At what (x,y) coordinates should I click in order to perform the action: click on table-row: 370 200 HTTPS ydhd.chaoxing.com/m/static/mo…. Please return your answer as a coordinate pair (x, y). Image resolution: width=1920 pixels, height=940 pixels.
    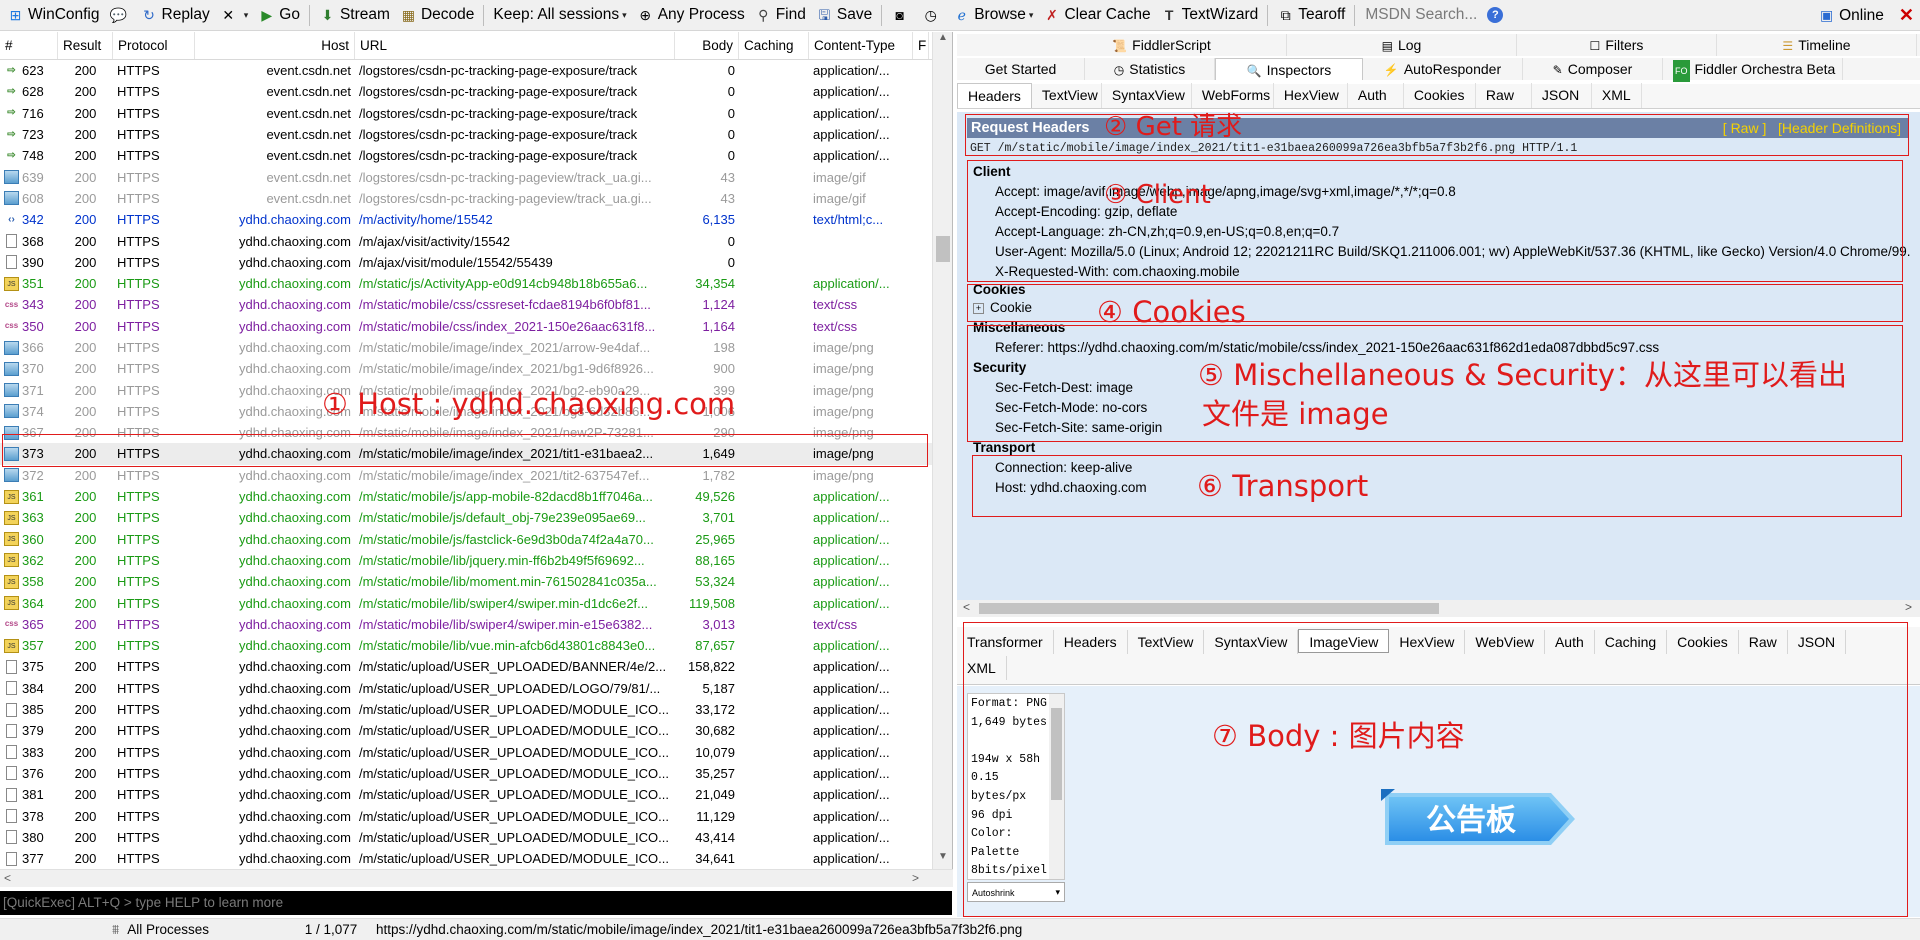
    Looking at the image, I should click on (466, 368).